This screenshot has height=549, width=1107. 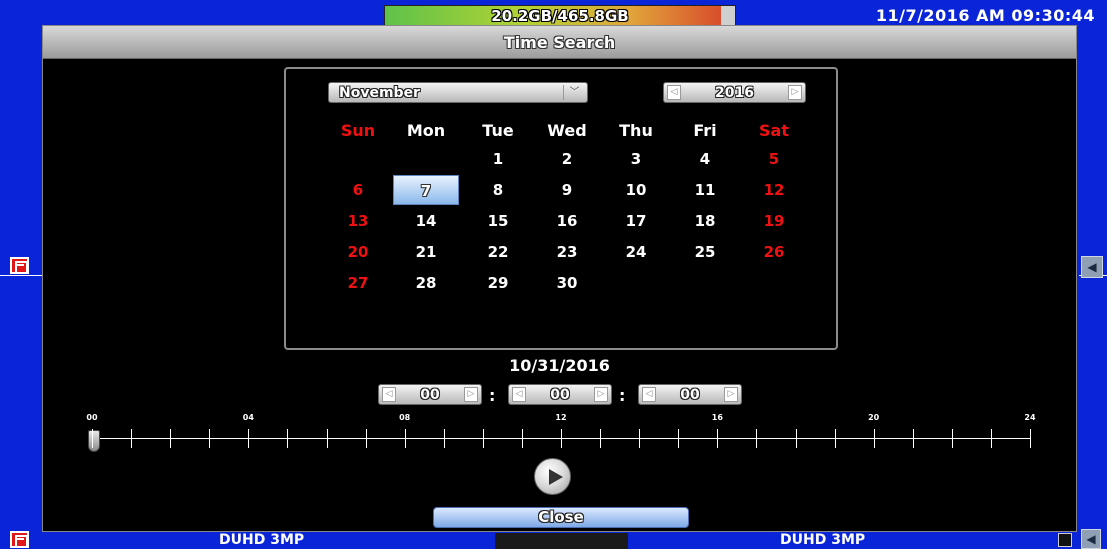 I want to click on month-value: November, so click(x=379, y=93).